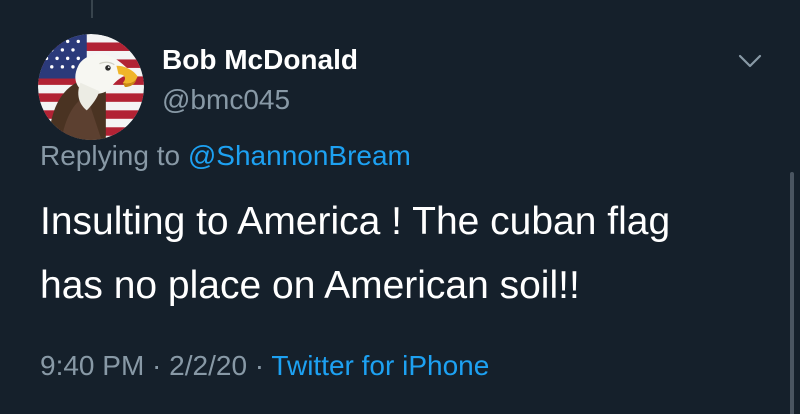  I want to click on avatar, so click(91, 87).